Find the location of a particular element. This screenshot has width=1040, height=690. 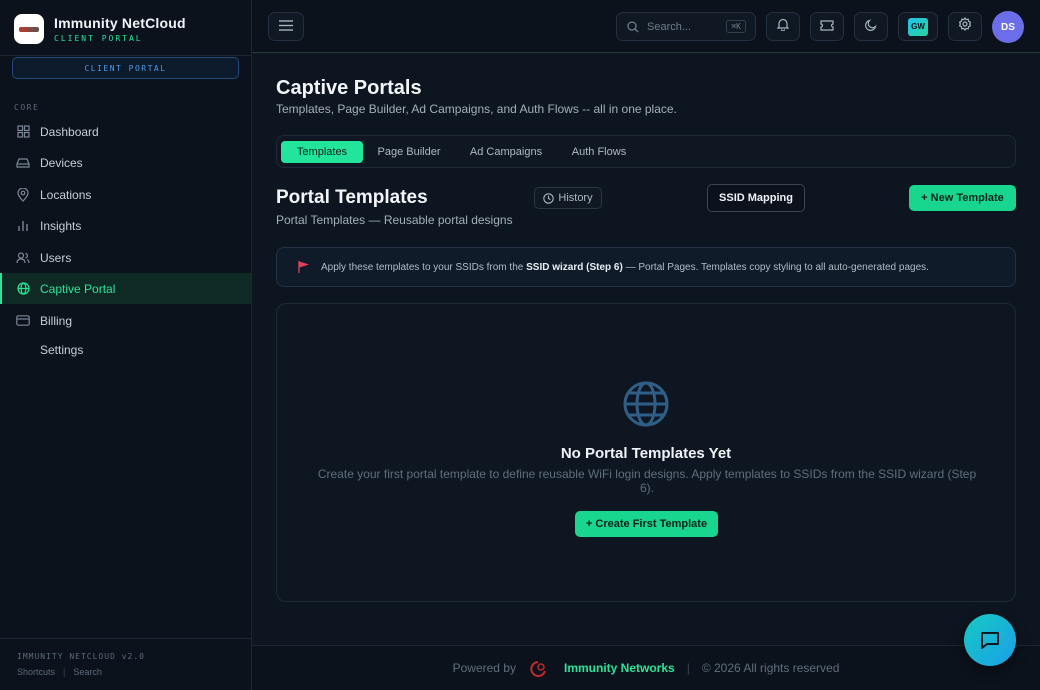

bell-icon is located at coordinates (783, 27).